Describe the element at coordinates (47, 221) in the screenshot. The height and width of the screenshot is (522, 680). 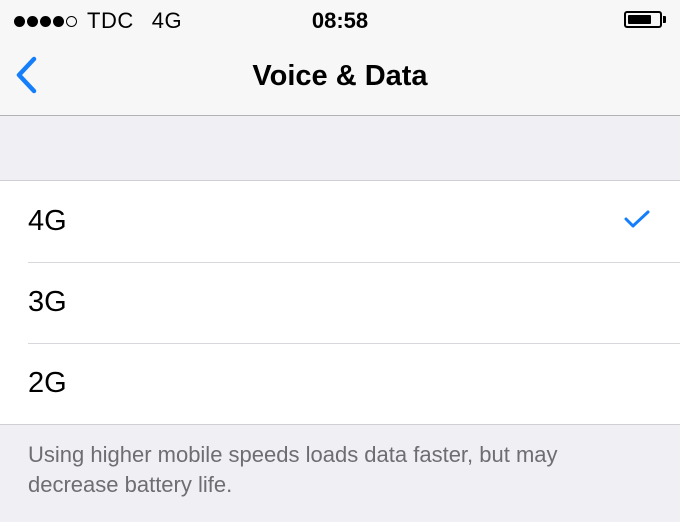
I see `option-label: 4G` at that location.